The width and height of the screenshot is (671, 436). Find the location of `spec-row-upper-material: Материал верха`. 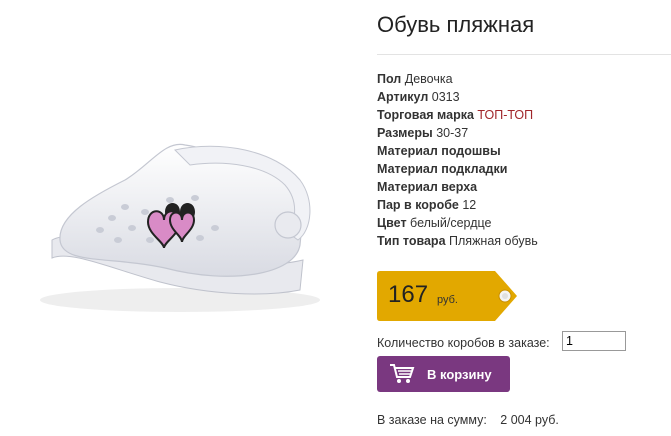

spec-row-upper-material: Материал верха is located at coordinates (457, 187).